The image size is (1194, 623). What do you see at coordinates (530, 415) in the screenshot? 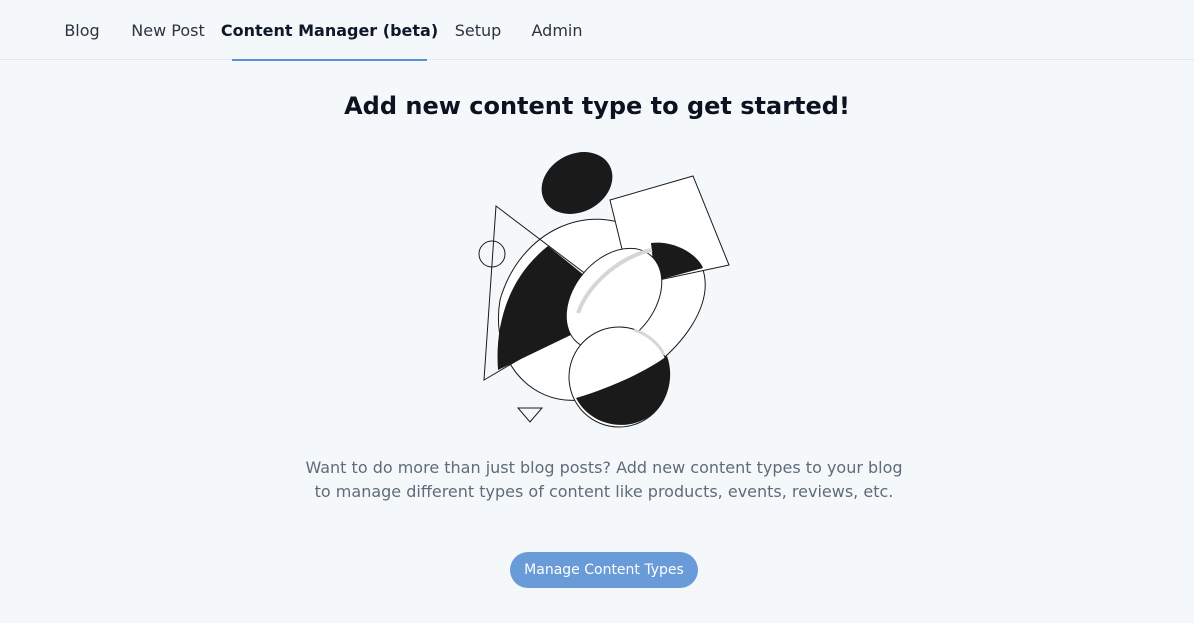
I see `small-triangle` at bounding box center [530, 415].